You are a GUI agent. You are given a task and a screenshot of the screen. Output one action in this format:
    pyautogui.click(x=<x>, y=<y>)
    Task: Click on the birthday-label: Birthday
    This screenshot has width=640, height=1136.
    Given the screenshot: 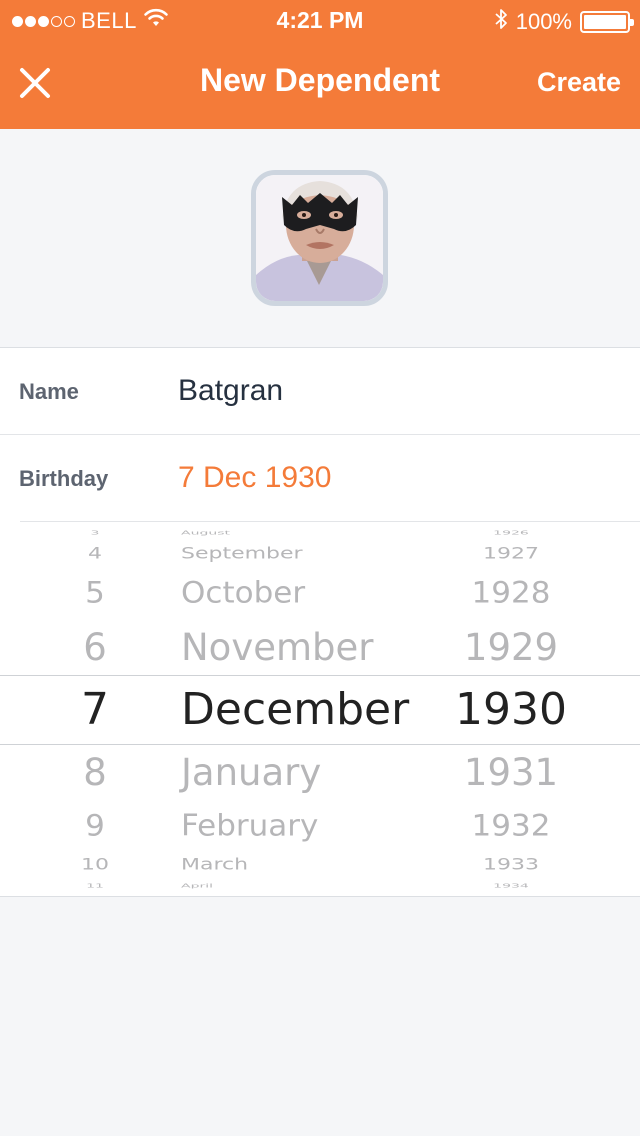 What is the action you would take?
    pyautogui.click(x=64, y=478)
    